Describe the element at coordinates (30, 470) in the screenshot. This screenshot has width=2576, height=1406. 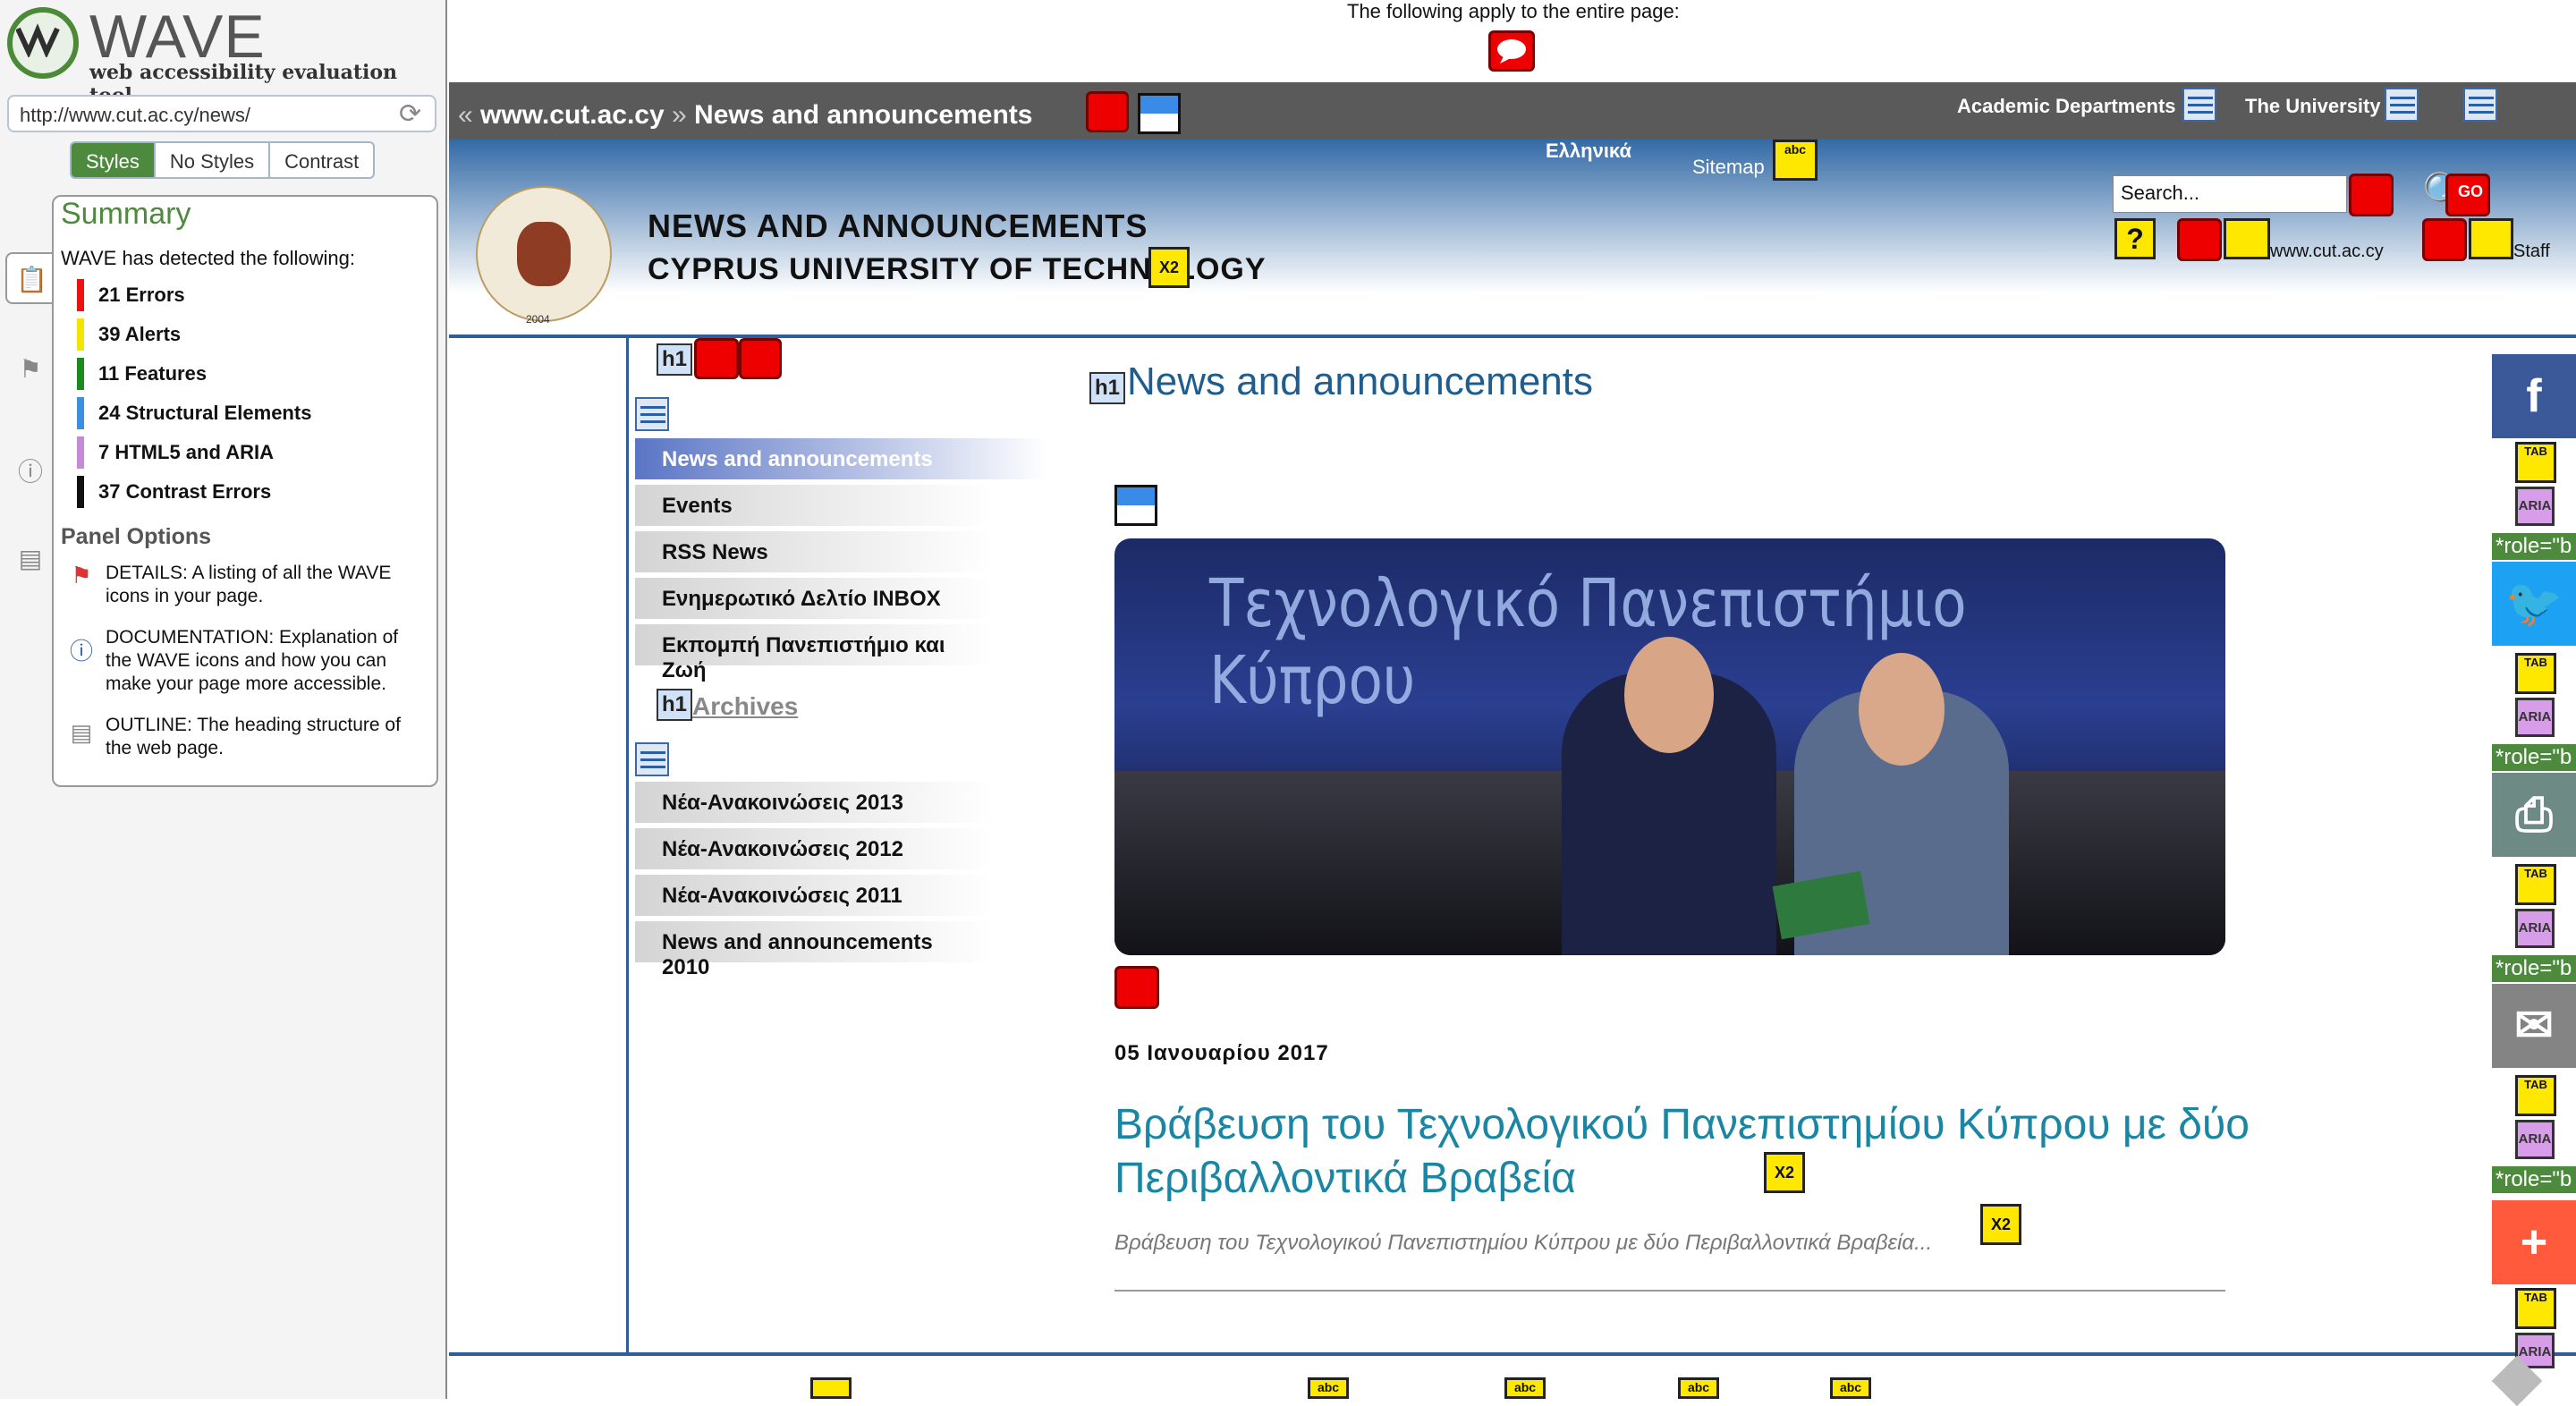
I see `info-icon: ⓘ` at that location.